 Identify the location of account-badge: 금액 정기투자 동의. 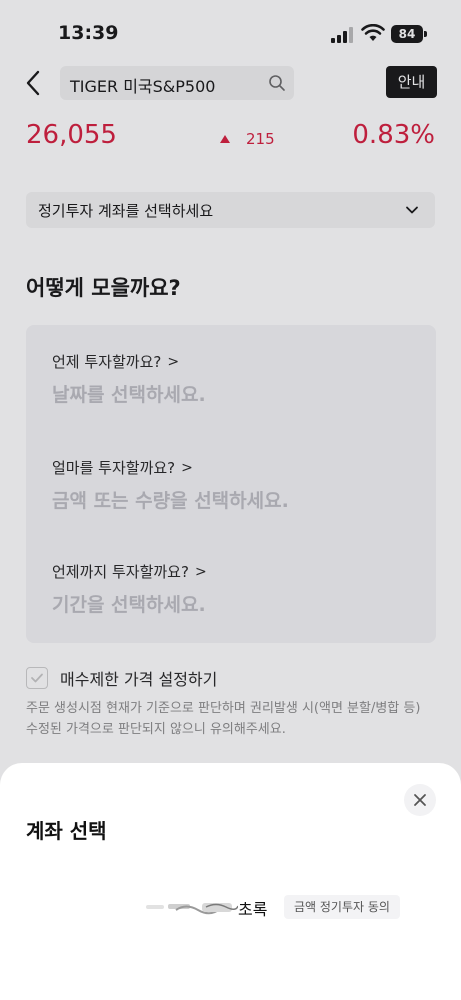
(342, 907).